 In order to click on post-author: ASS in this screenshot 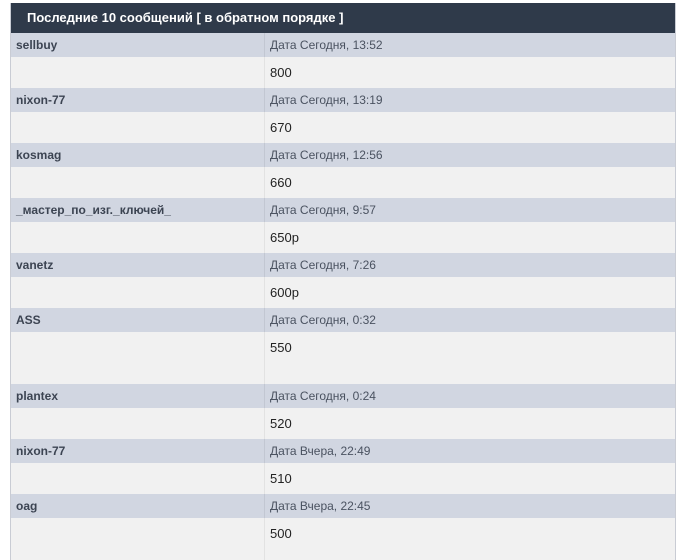, I will do `click(137, 320)`.